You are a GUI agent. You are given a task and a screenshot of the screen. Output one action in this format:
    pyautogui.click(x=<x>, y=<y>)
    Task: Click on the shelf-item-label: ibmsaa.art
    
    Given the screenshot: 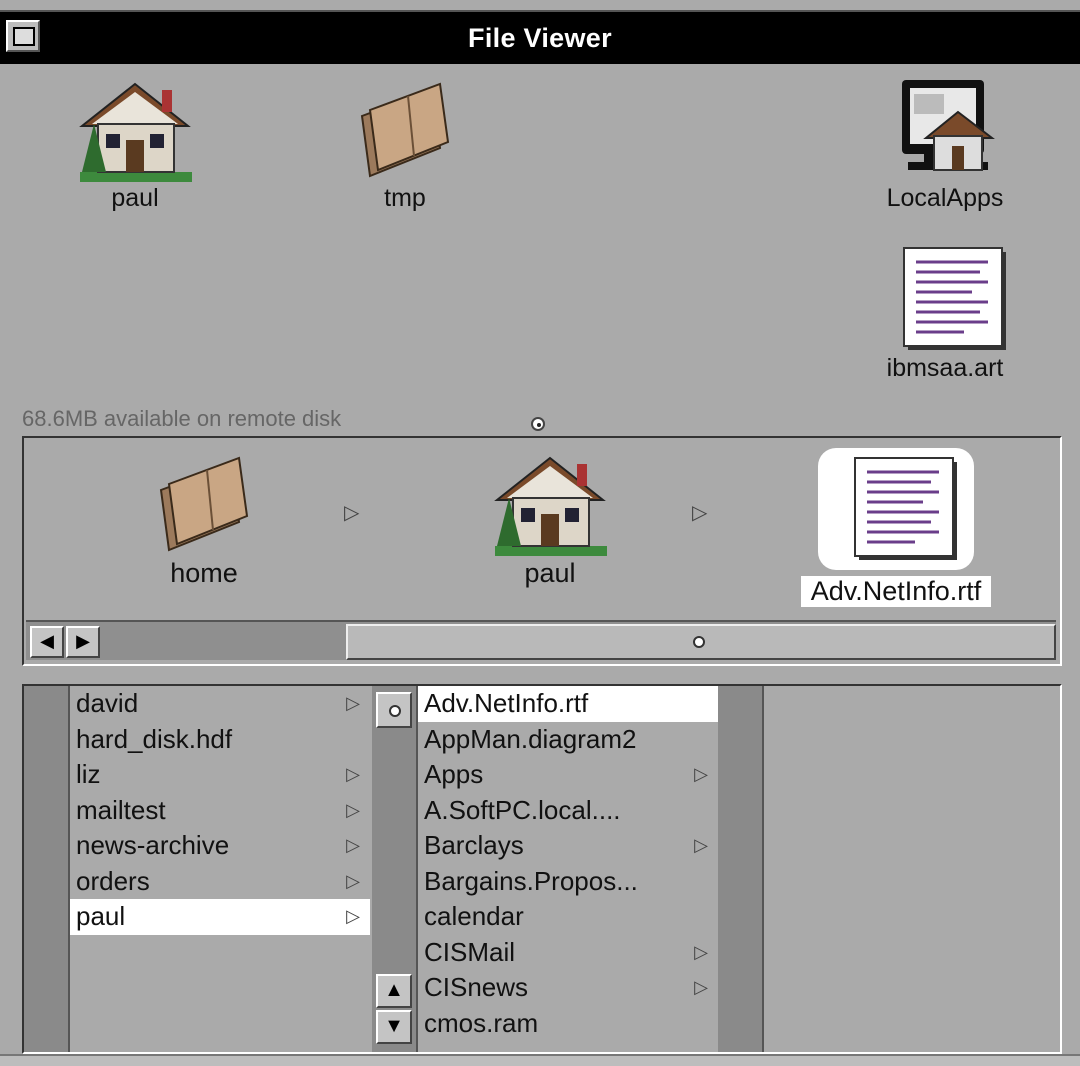 What is the action you would take?
    pyautogui.click(x=945, y=368)
    